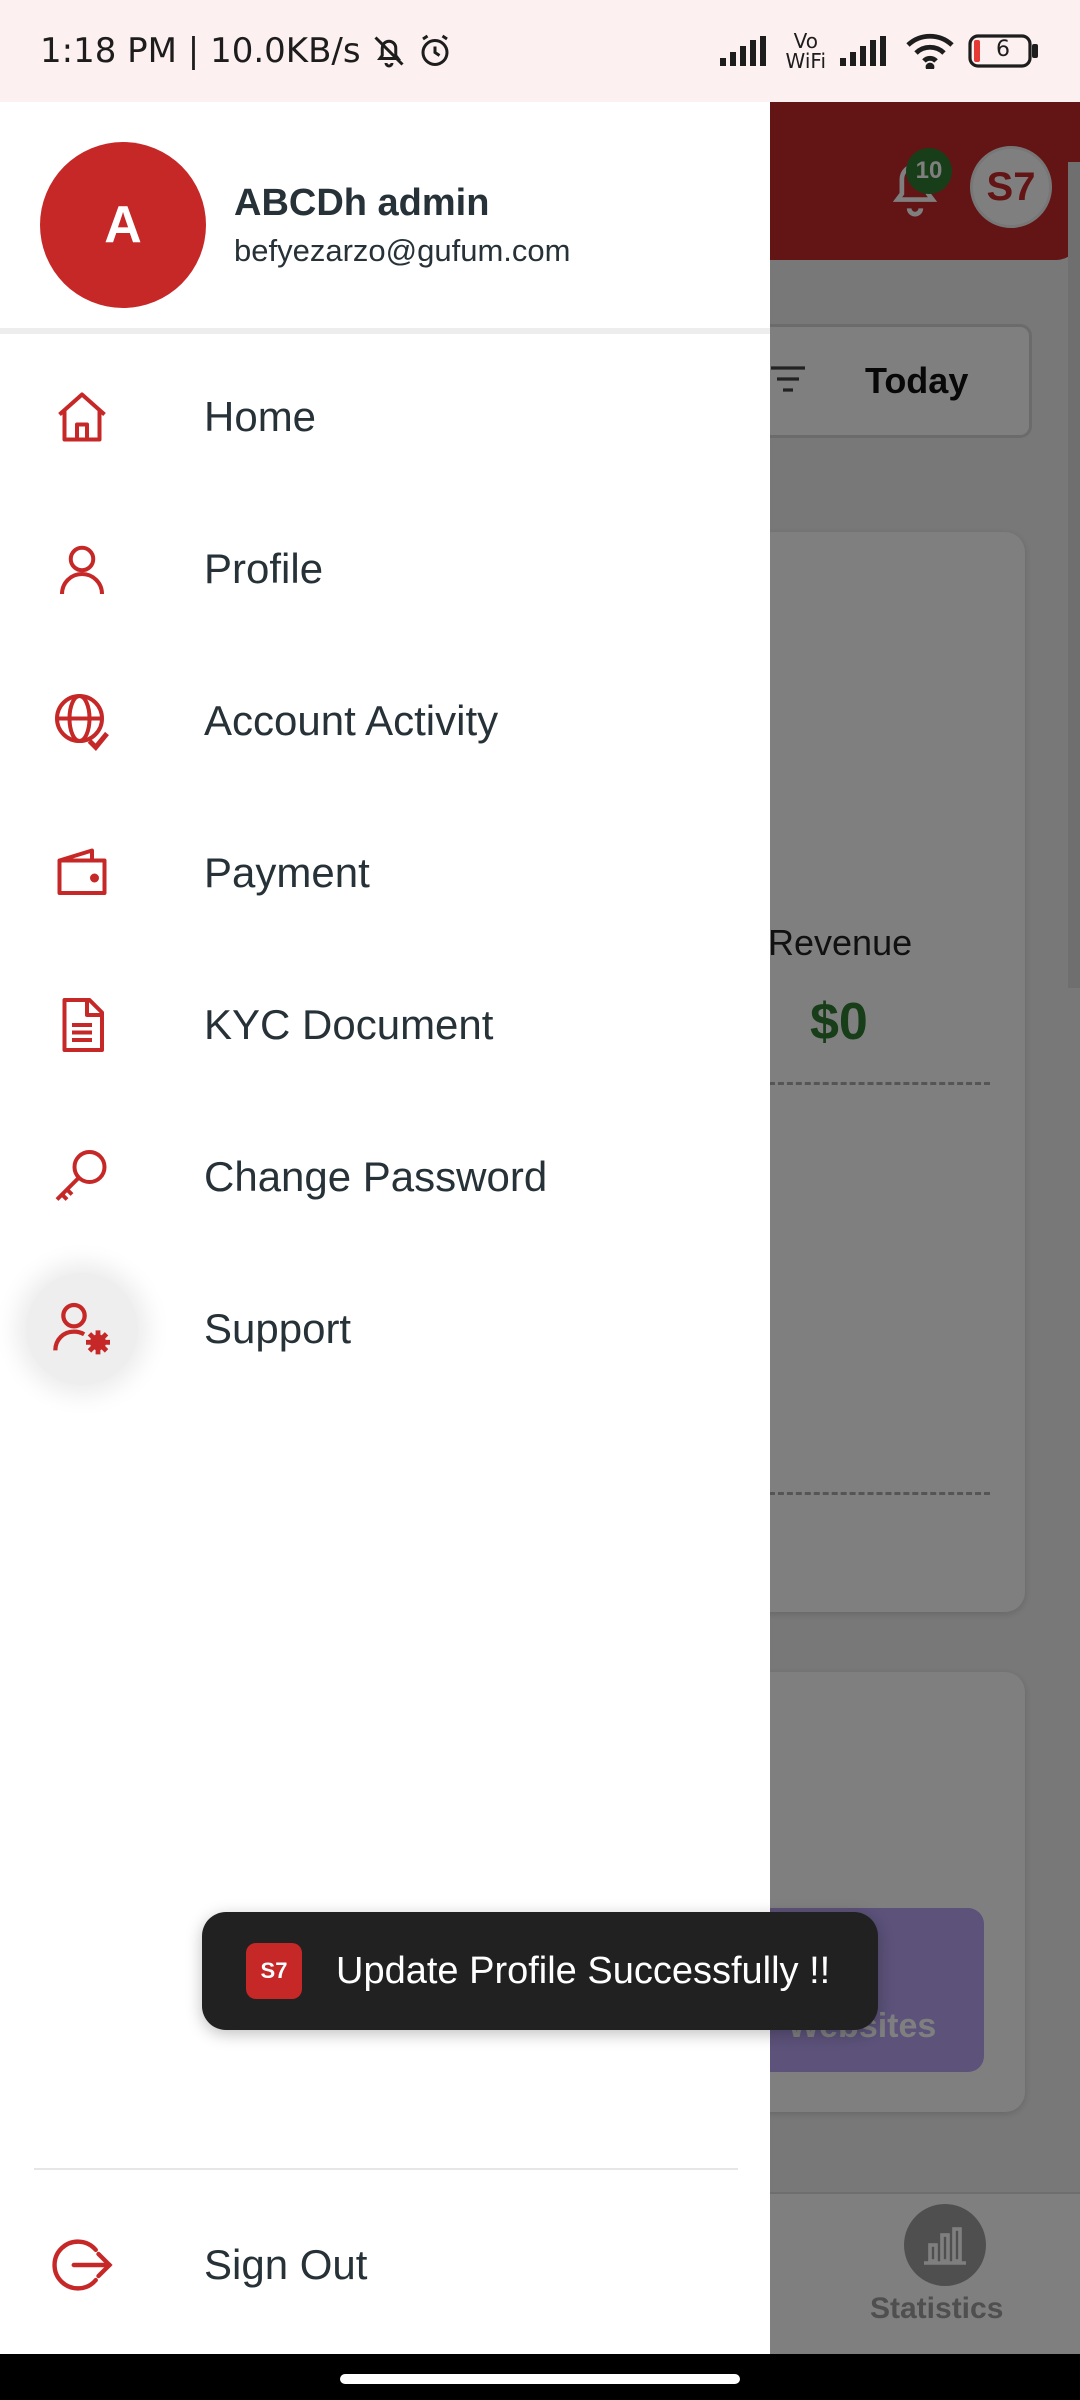 Image resolution: width=1080 pixels, height=2400 pixels. Describe the element at coordinates (385, 417) in the screenshot. I see `menu-item-home: Home` at that location.